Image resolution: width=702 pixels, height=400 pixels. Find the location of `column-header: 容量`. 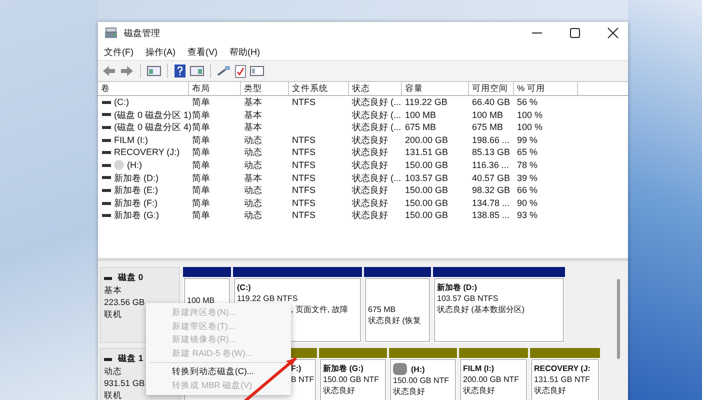

column-header: 容量 is located at coordinates (435, 88).